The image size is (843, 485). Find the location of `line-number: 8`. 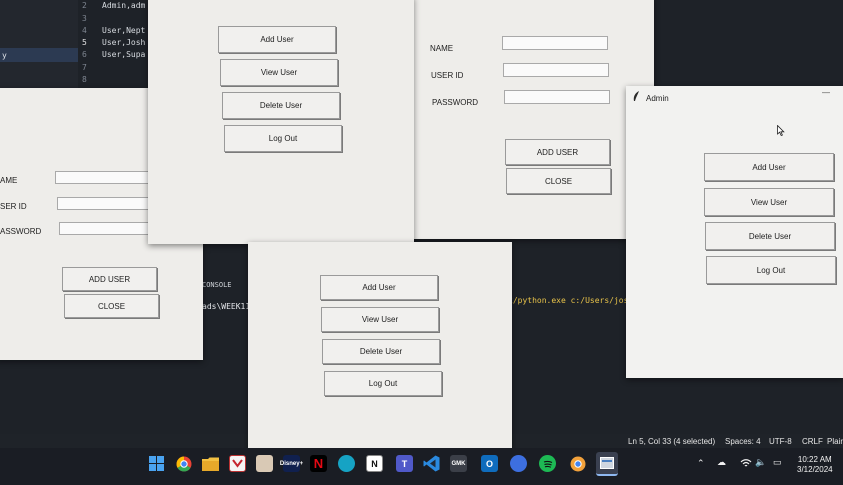

line-number: 8 is located at coordinates (84, 79).